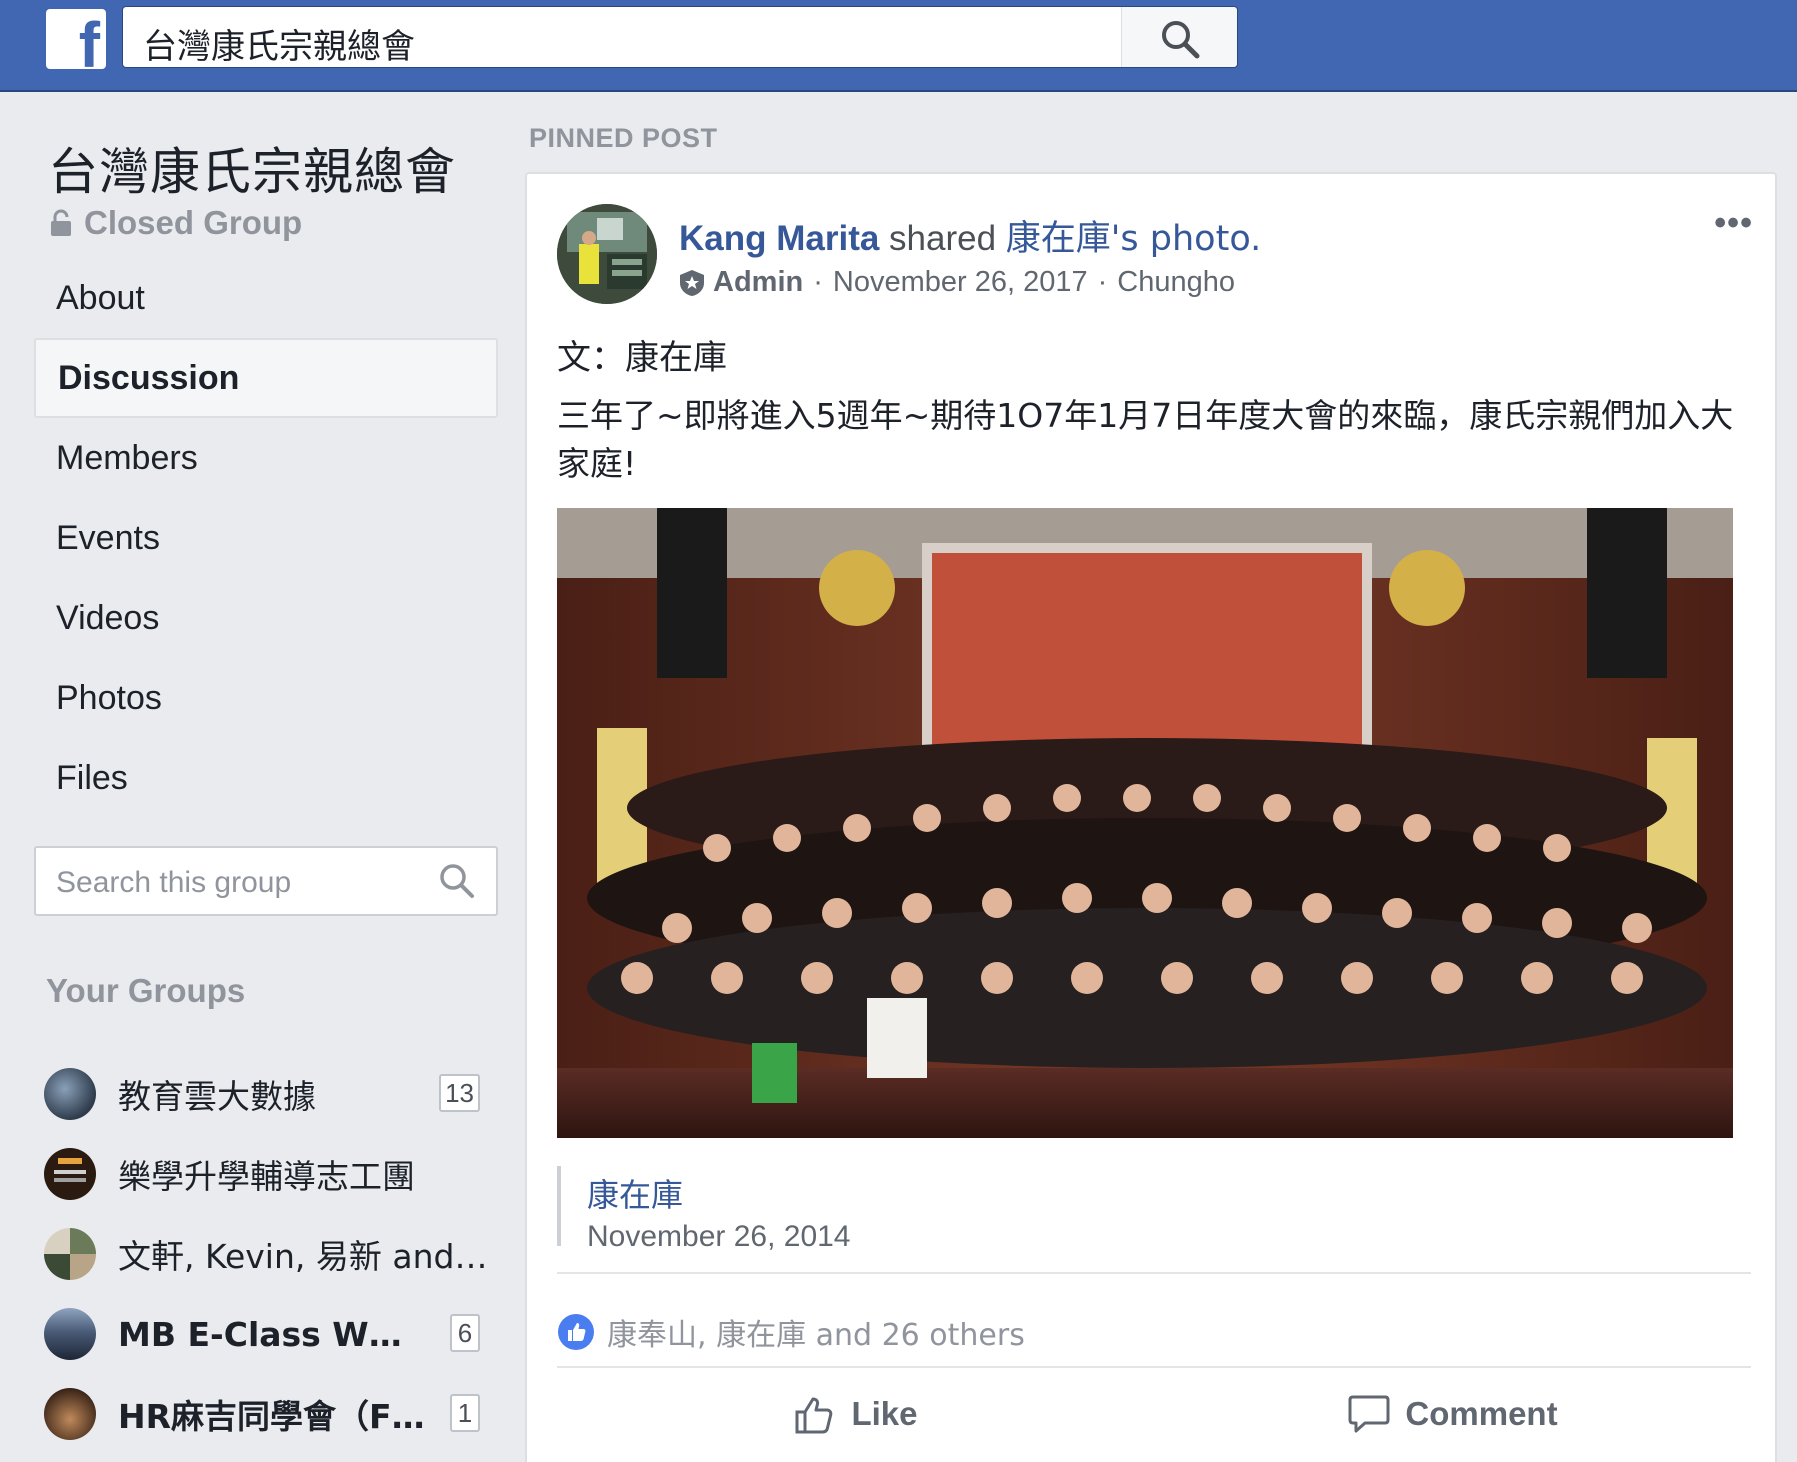 The image size is (1797, 1462). What do you see at coordinates (576, 1332) in the screenshot?
I see `like-reaction-icon` at bounding box center [576, 1332].